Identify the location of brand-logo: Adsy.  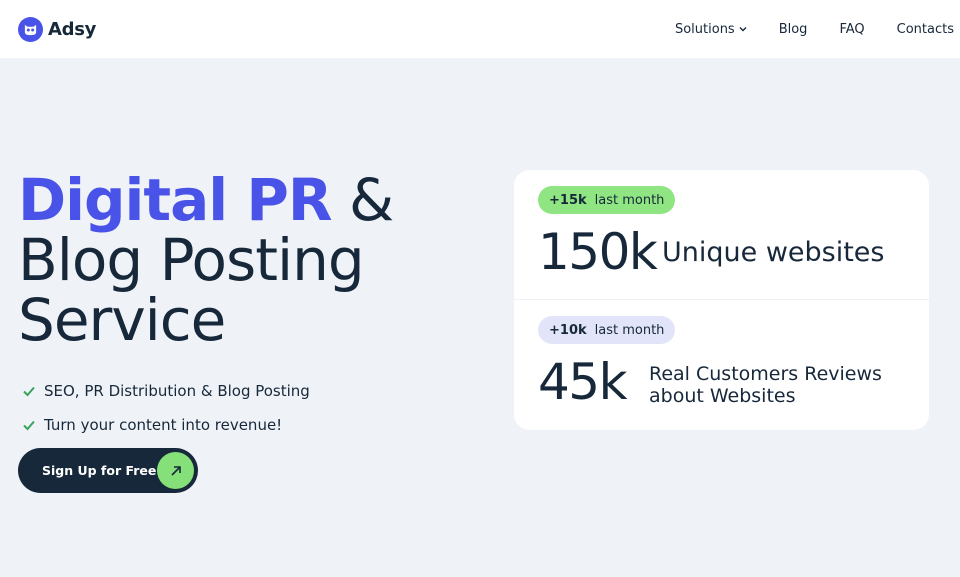
(57, 29).